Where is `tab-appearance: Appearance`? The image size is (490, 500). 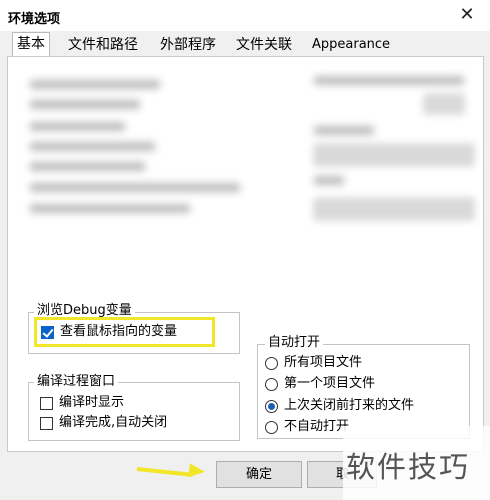 tab-appearance: Appearance is located at coordinates (351, 45).